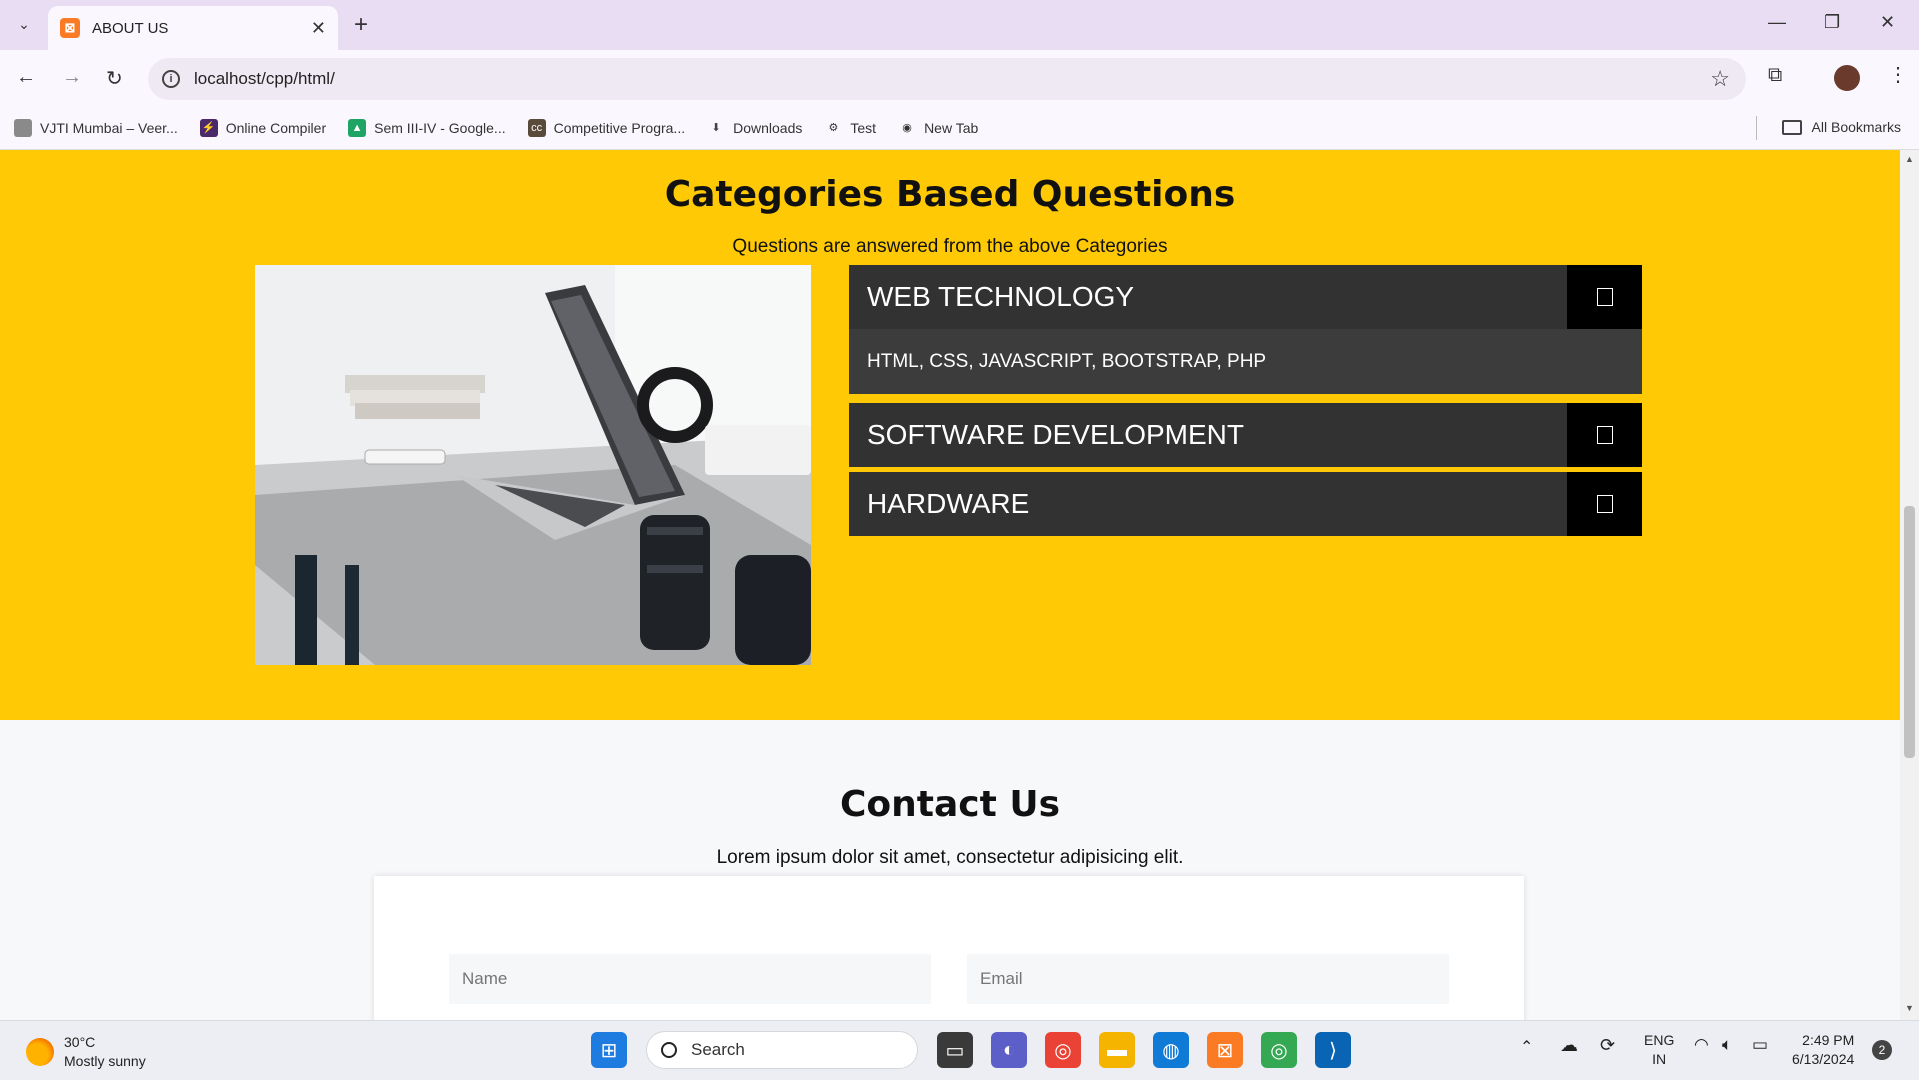 Image resolution: width=1919 pixels, height=1080 pixels. Describe the element at coordinates (1607, 1045) in the screenshot. I see `sync-icon: ⟳` at that location.